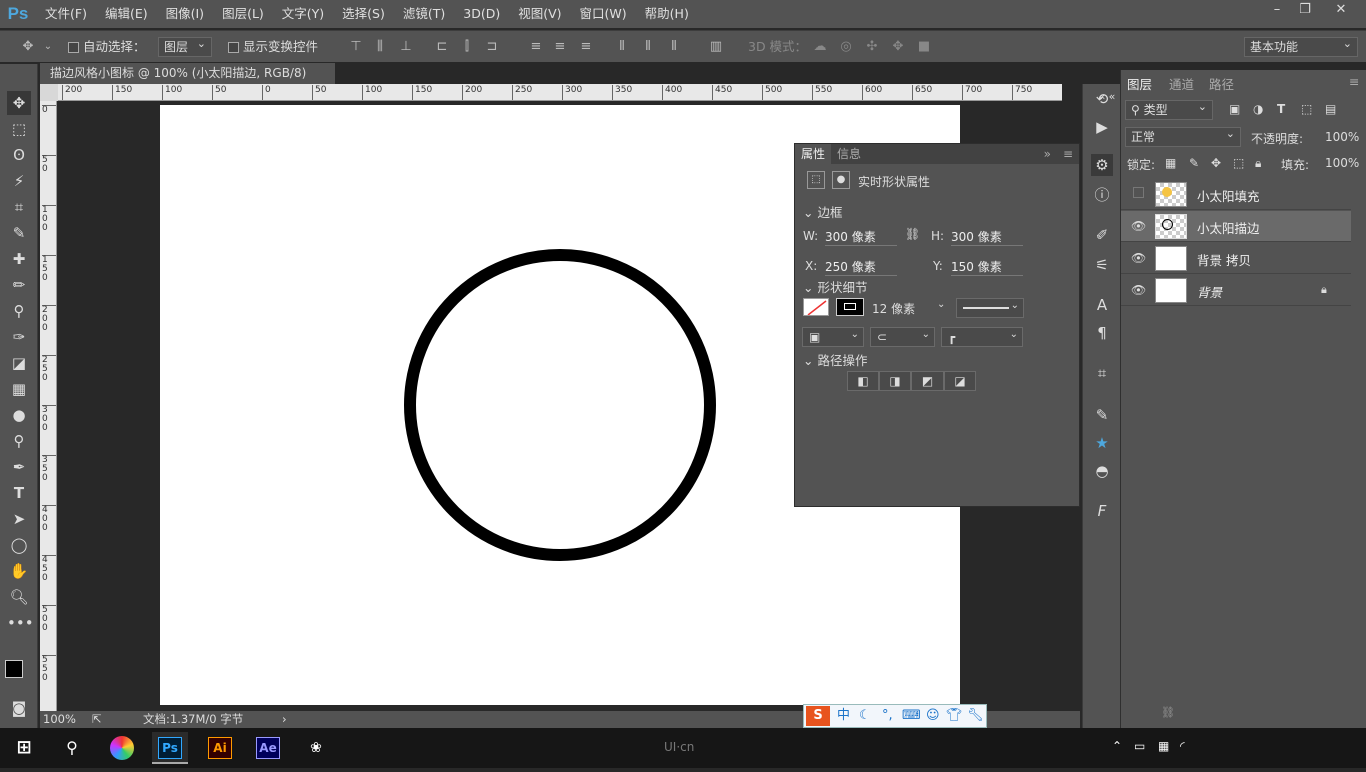  Describe the element at coordinates (97, 719) in the screenshot. I see `export-icon: ⇱` at that location.